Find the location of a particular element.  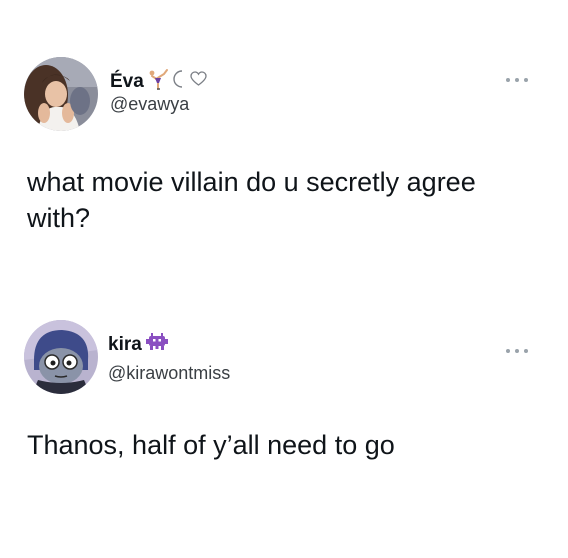

display-name: kira is located at coordinates (125, 345).